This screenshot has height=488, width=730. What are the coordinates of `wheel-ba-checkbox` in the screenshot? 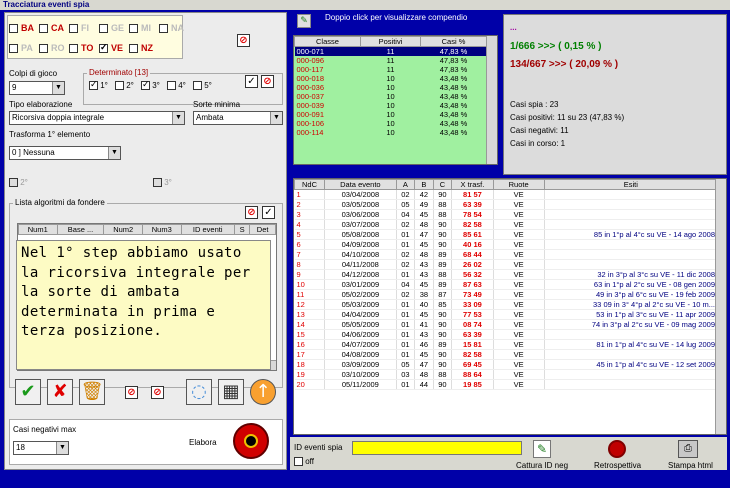 It's located at (13, 29).